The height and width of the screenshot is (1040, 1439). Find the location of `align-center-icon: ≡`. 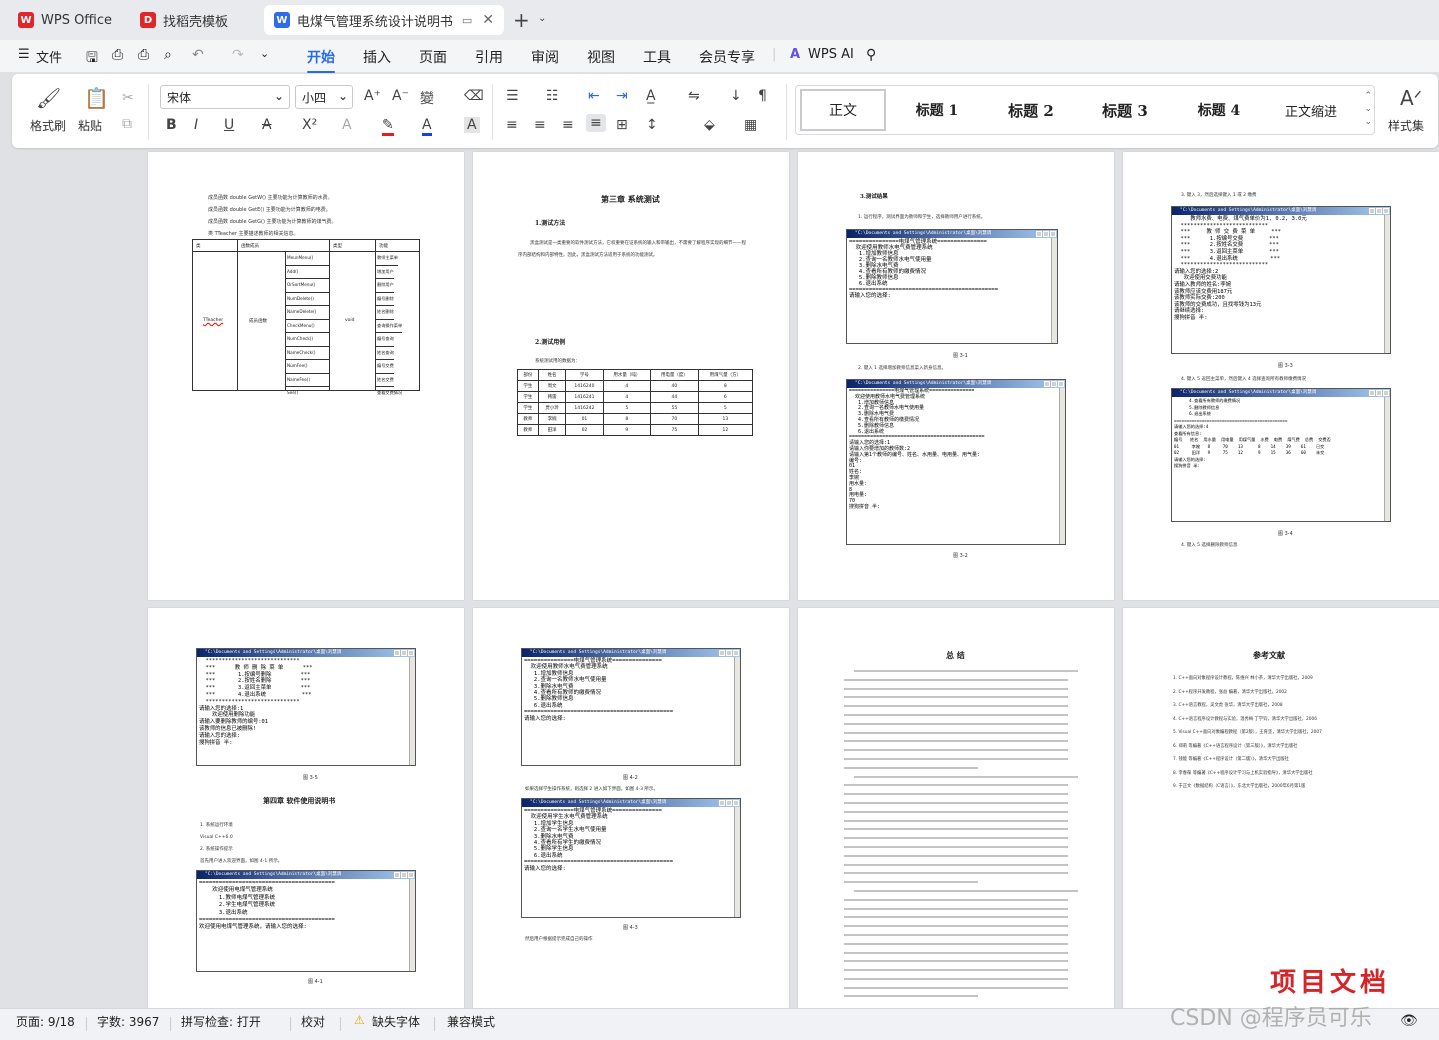

align-center-icon: ≡ is located at coordinates (540, 125).